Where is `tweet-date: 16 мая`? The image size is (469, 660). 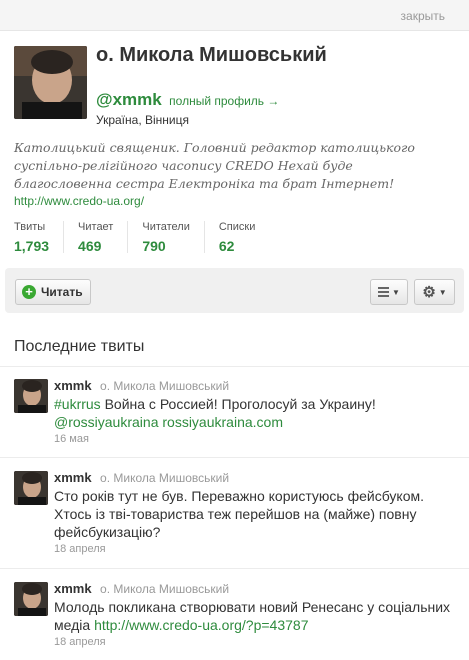
tweet-date: 16 мая is located at coordinates (71, 439).